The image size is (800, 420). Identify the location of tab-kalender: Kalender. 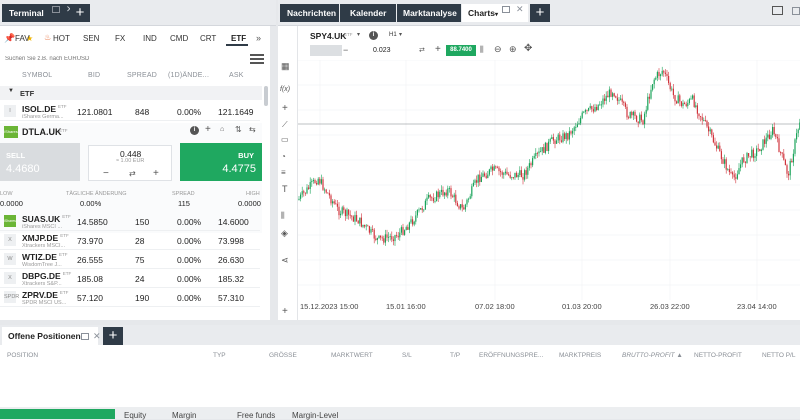
(368, 13).